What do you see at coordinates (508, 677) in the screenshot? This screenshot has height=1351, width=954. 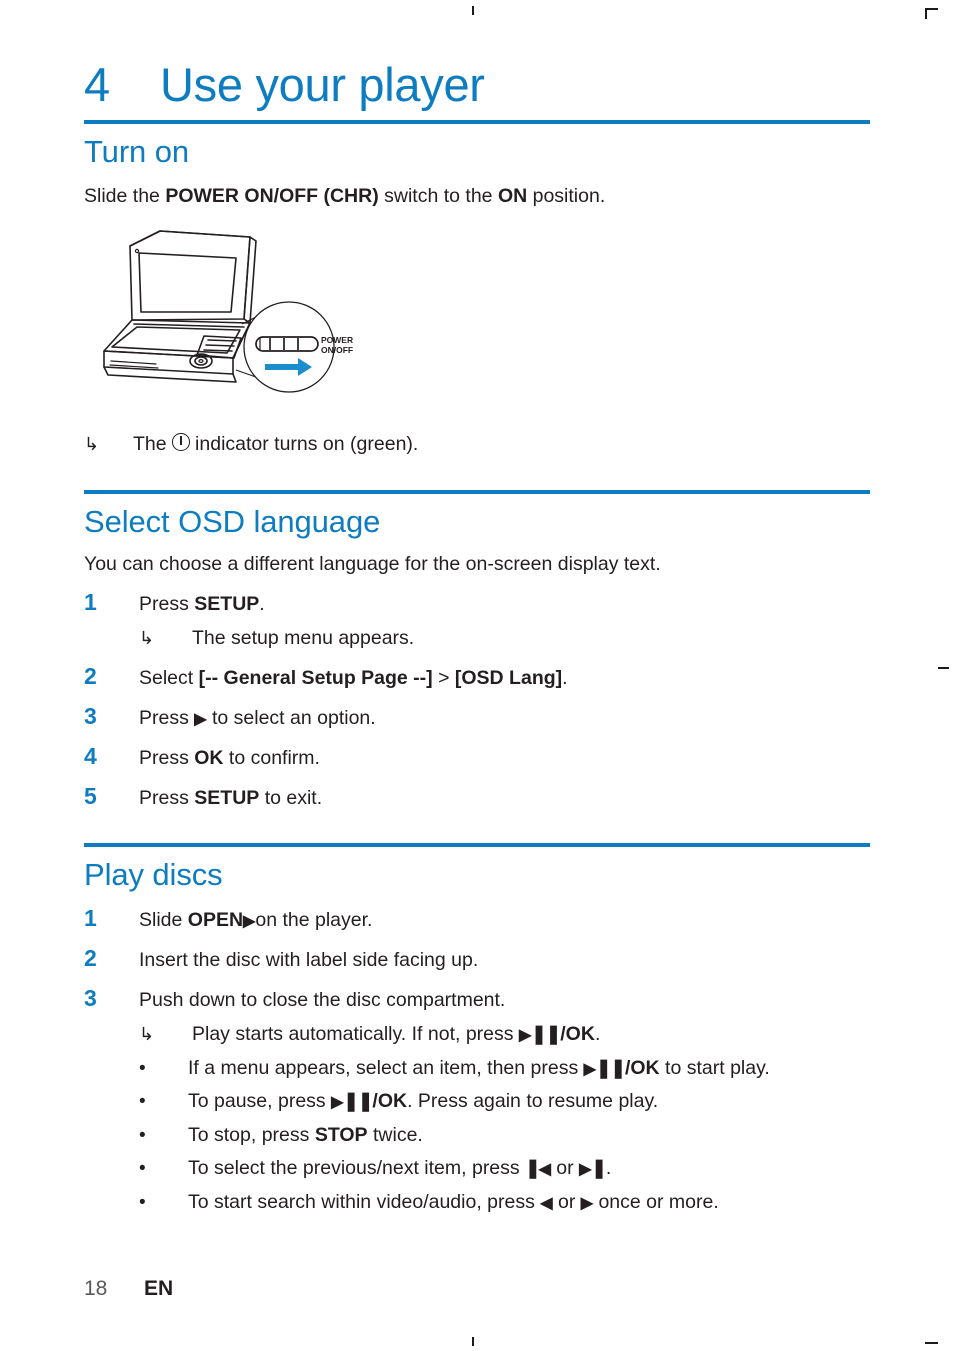 I see `osd-lang-label: [OSD Lang]` at bounding box center [508, 677].